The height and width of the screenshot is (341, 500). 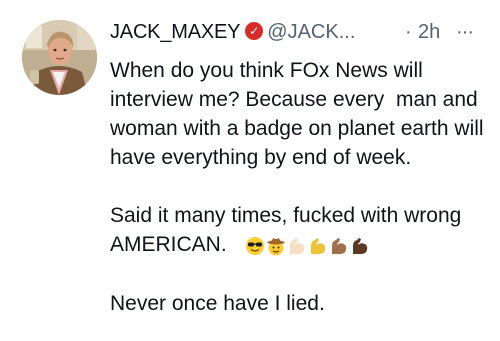 I want to click on flexed-biceps-dark-icon, so click(x=360, y=246).